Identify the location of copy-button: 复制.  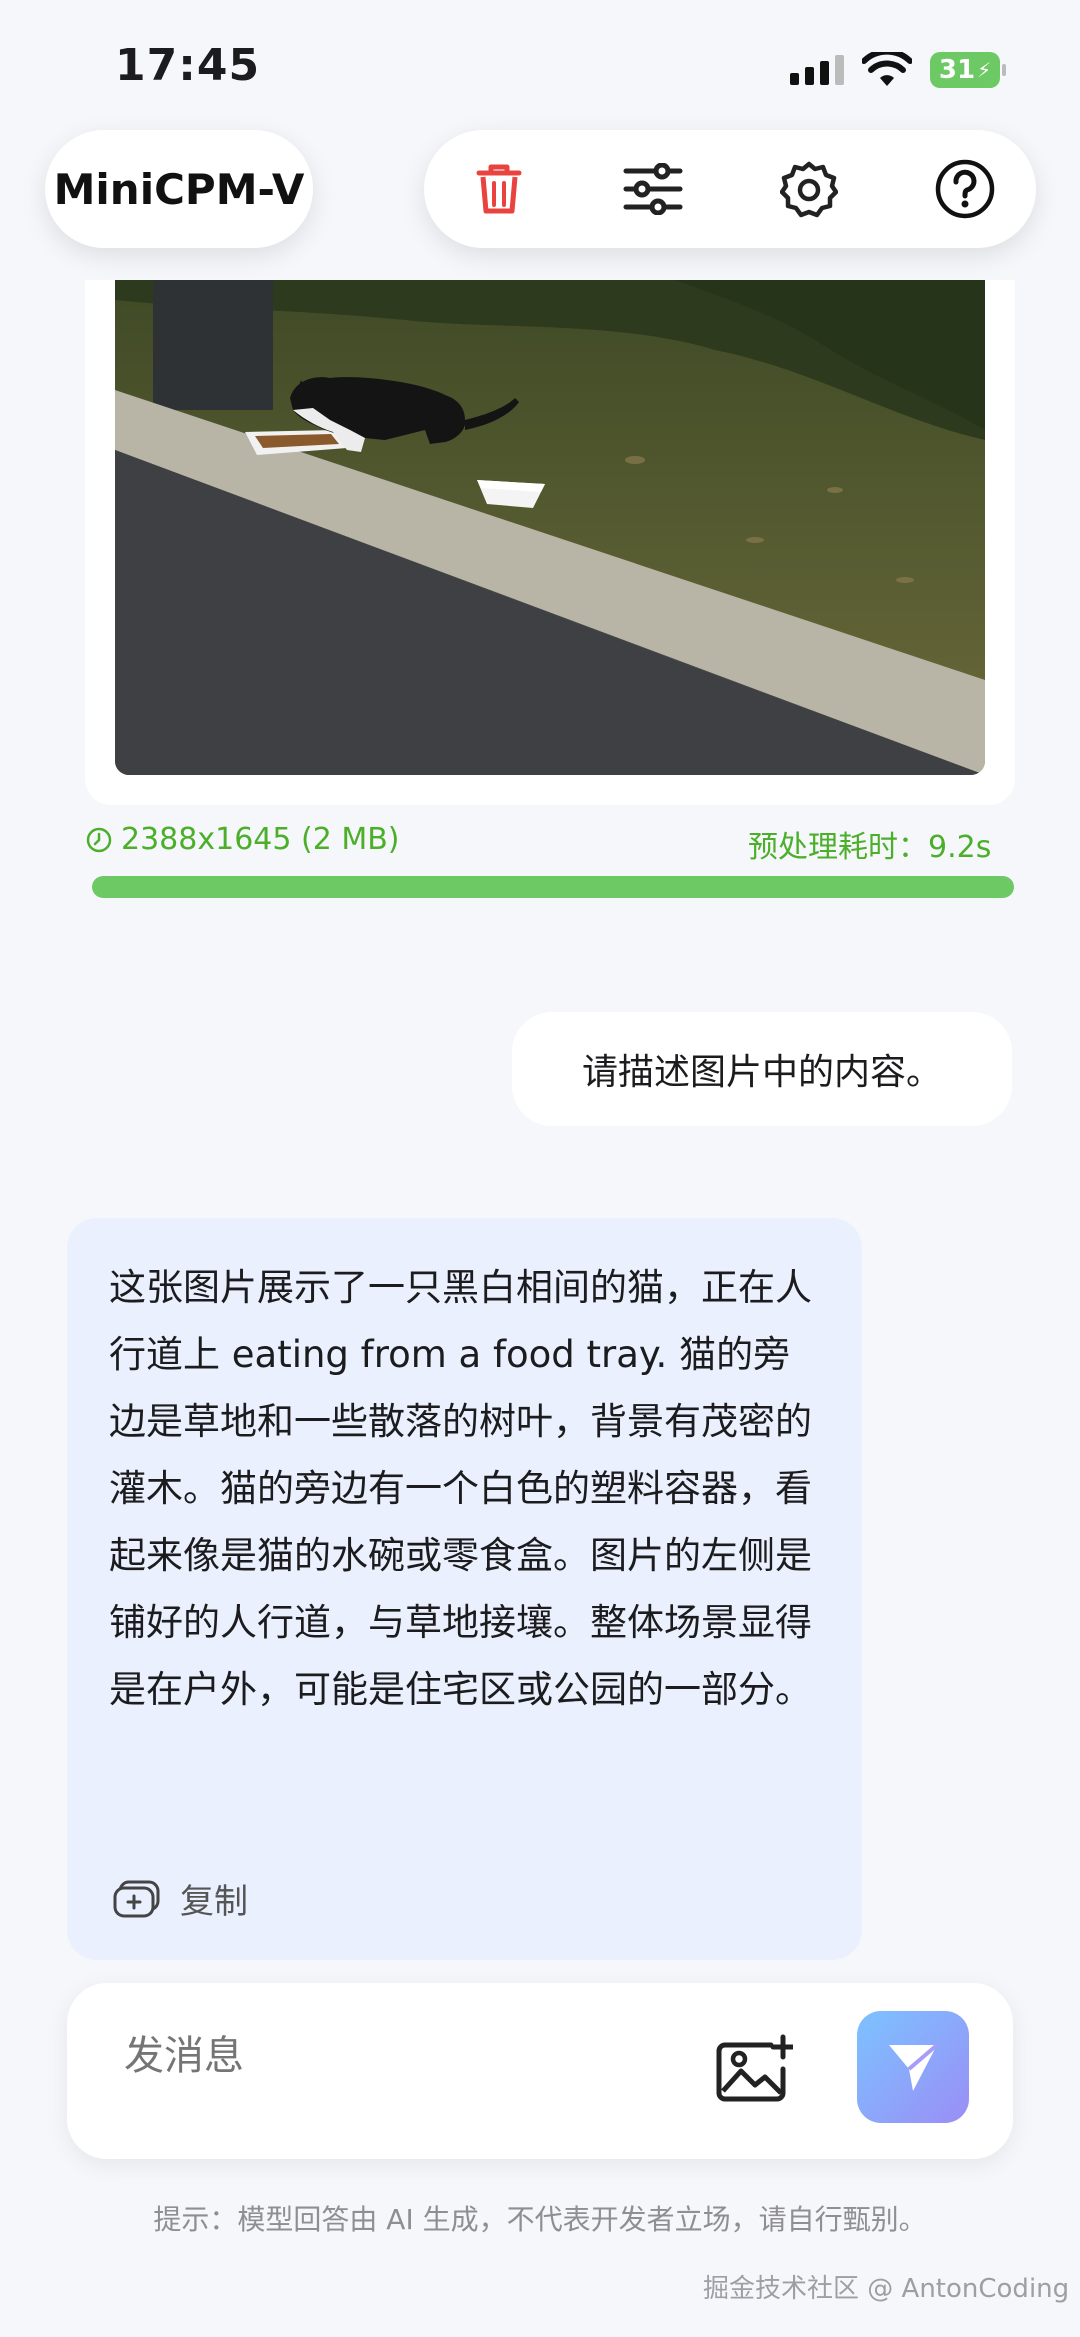
(180, 1898).